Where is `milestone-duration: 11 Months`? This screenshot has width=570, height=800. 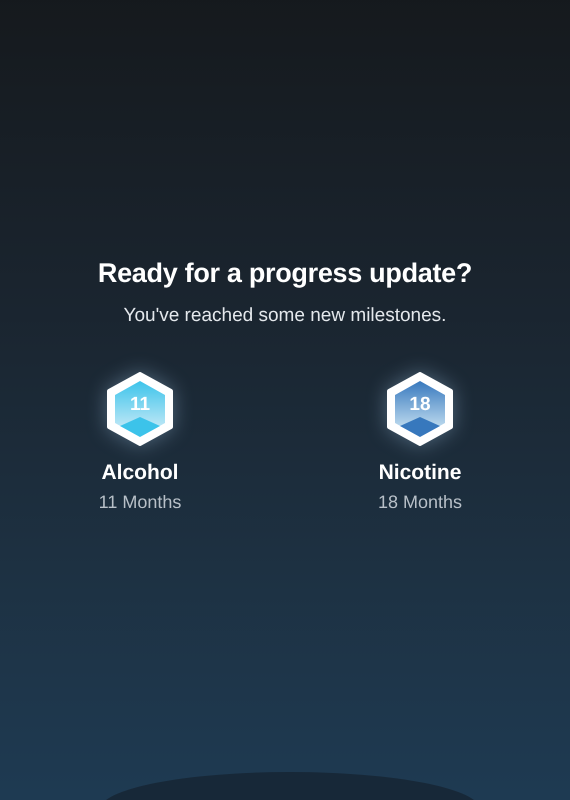
milestone-duration: 11 Months is located at coordinates (140, 502).